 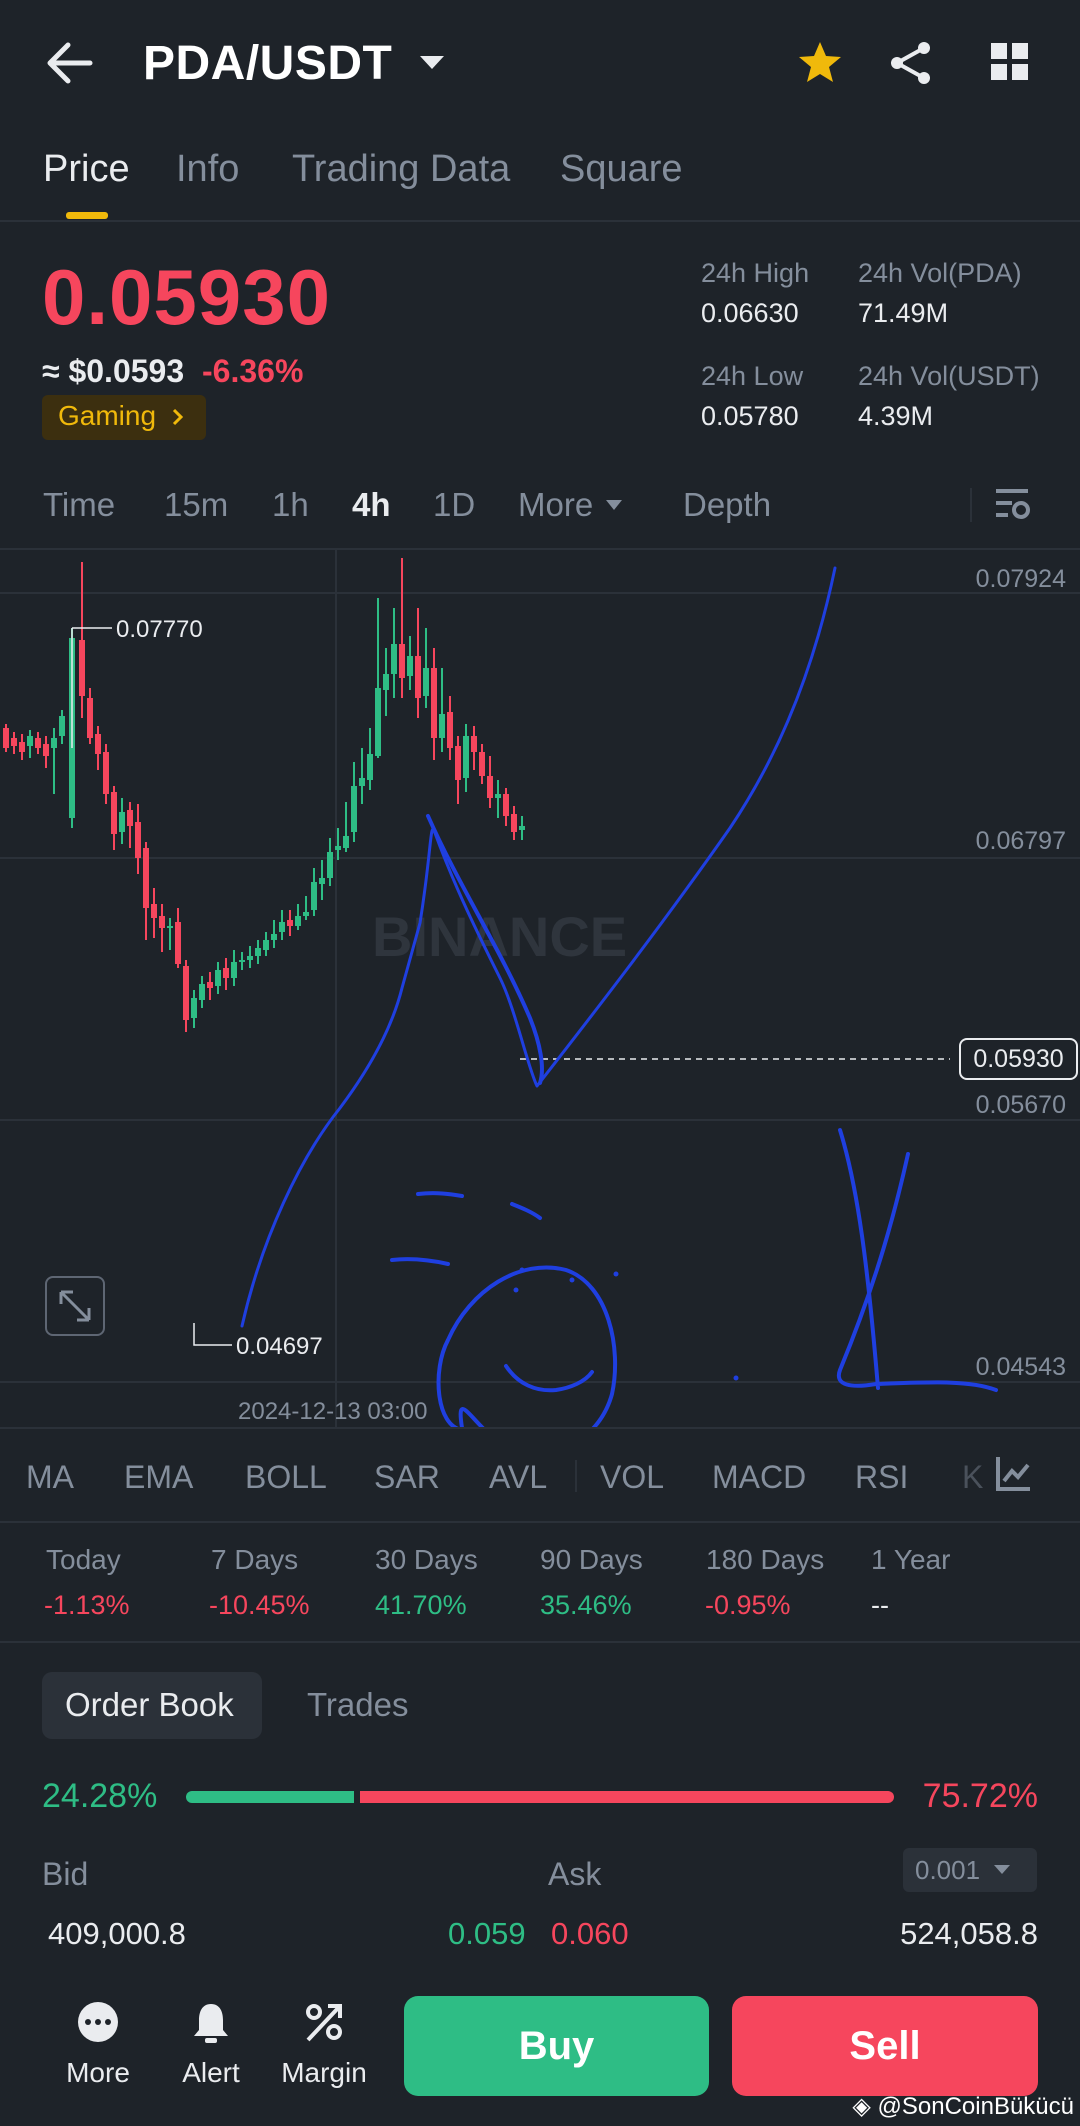 I want to click on grid-icon, so click(x=1010, y=62).